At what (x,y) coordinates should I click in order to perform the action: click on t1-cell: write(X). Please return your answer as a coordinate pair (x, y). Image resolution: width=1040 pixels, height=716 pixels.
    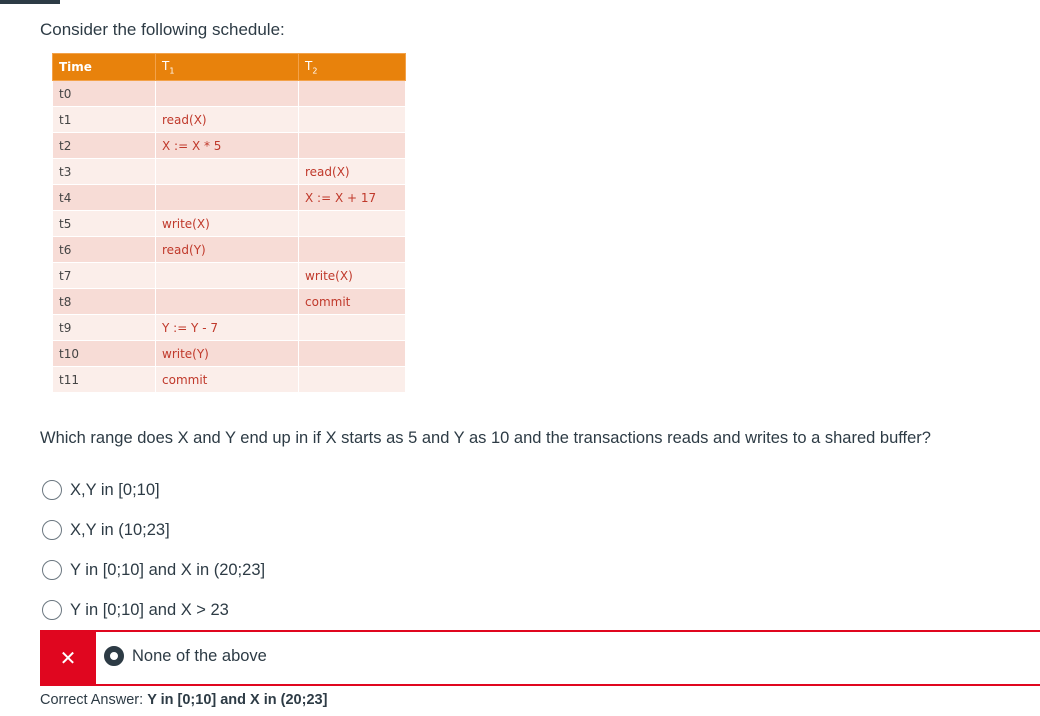
    Looking at the image, I should click on (227, 223).